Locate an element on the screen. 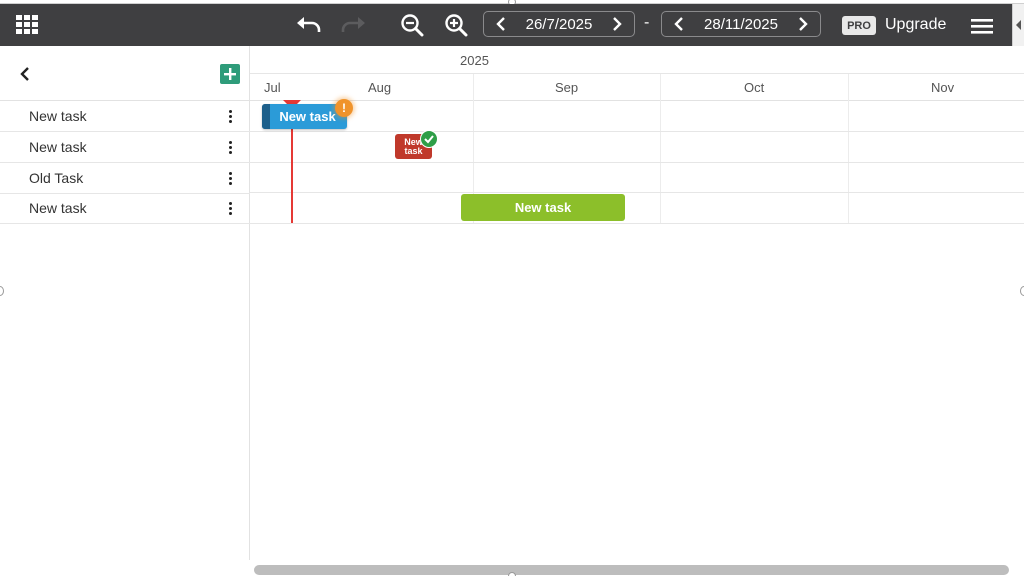 This screenshot has width=1024, height=576. checkmark-icon is located at coordinates (429, 139).